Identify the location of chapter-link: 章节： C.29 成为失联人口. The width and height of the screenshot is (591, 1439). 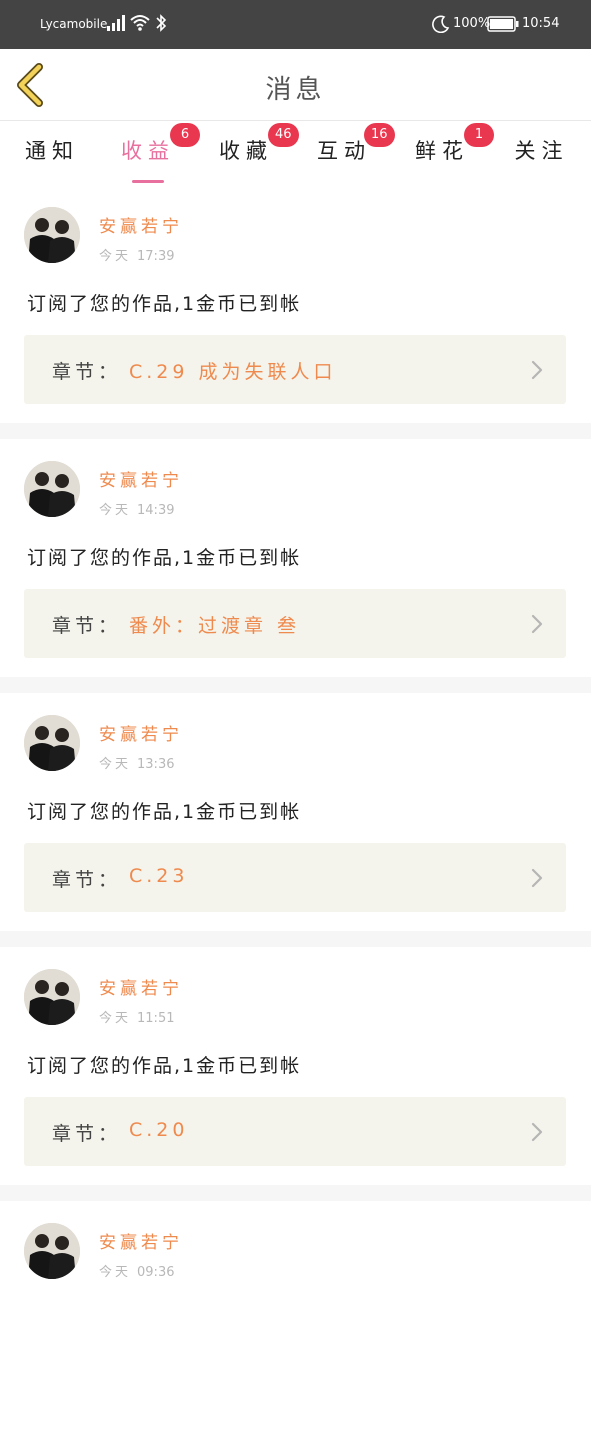
(295, 369).